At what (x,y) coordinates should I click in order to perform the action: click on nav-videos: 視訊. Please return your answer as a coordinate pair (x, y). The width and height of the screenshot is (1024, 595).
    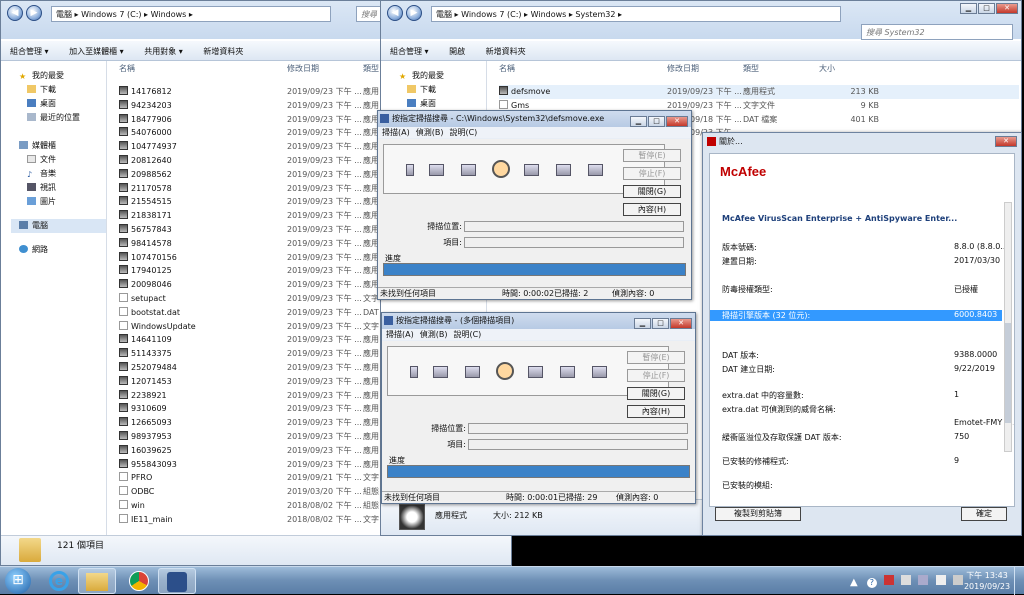
    Looking at the image, I should click on (62, 188).